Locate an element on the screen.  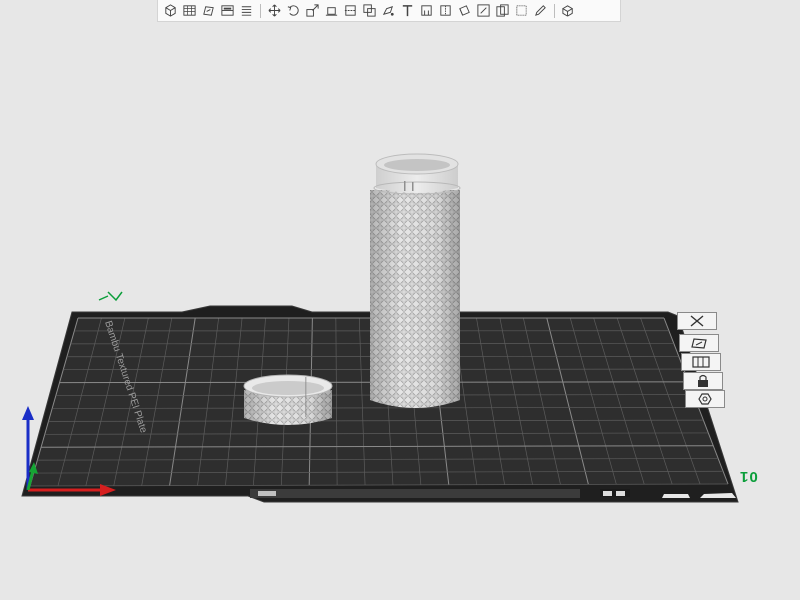
measure-icon is located at coordinates (464, 10).